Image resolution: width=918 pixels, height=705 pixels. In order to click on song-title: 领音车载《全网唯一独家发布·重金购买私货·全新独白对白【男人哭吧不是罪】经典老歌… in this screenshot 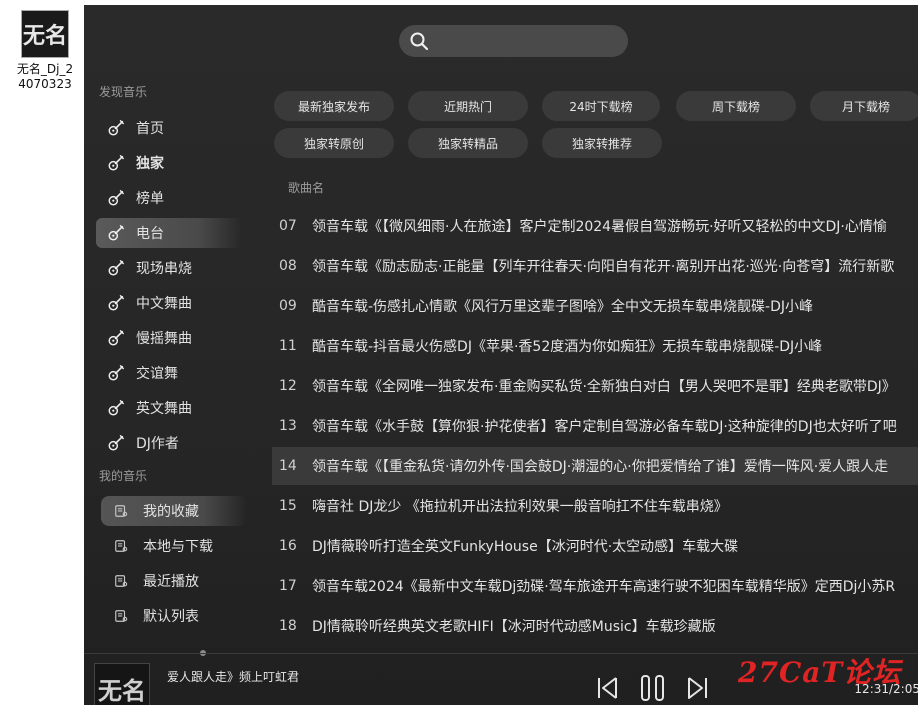, I will do `click(604, 387)`.